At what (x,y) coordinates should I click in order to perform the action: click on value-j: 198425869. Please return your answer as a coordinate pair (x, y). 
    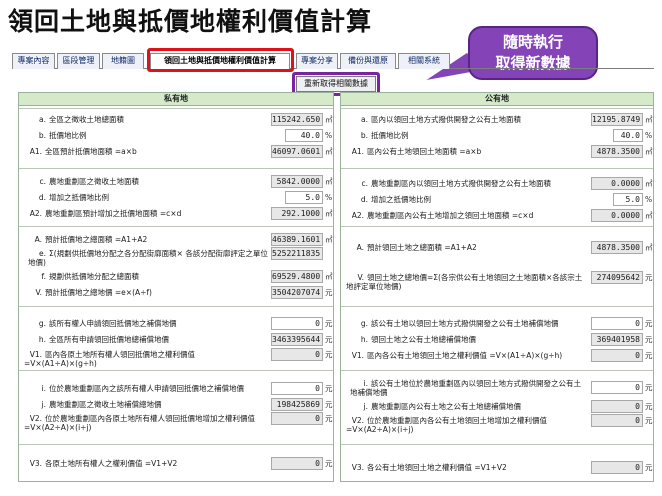
    Looking at the image, I should click on (297, 404).